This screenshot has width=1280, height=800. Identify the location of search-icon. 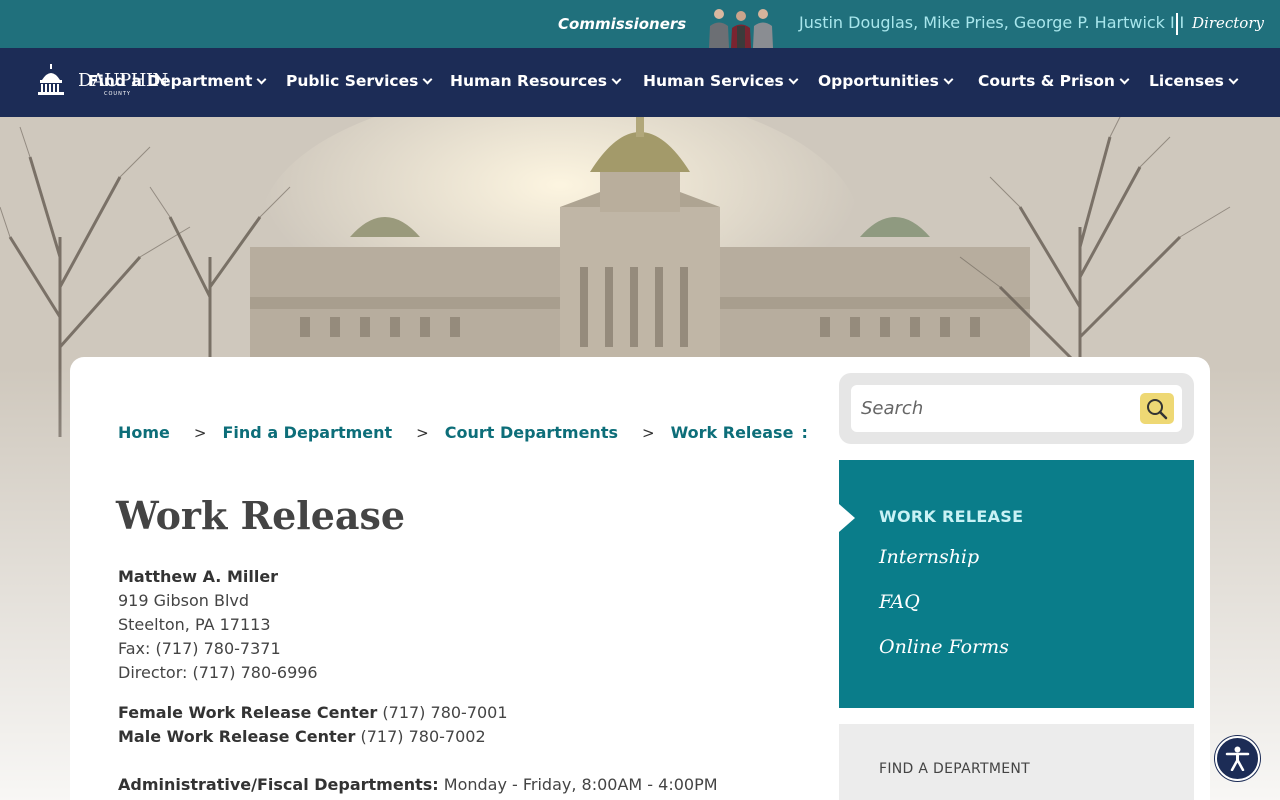
(1157, 409).